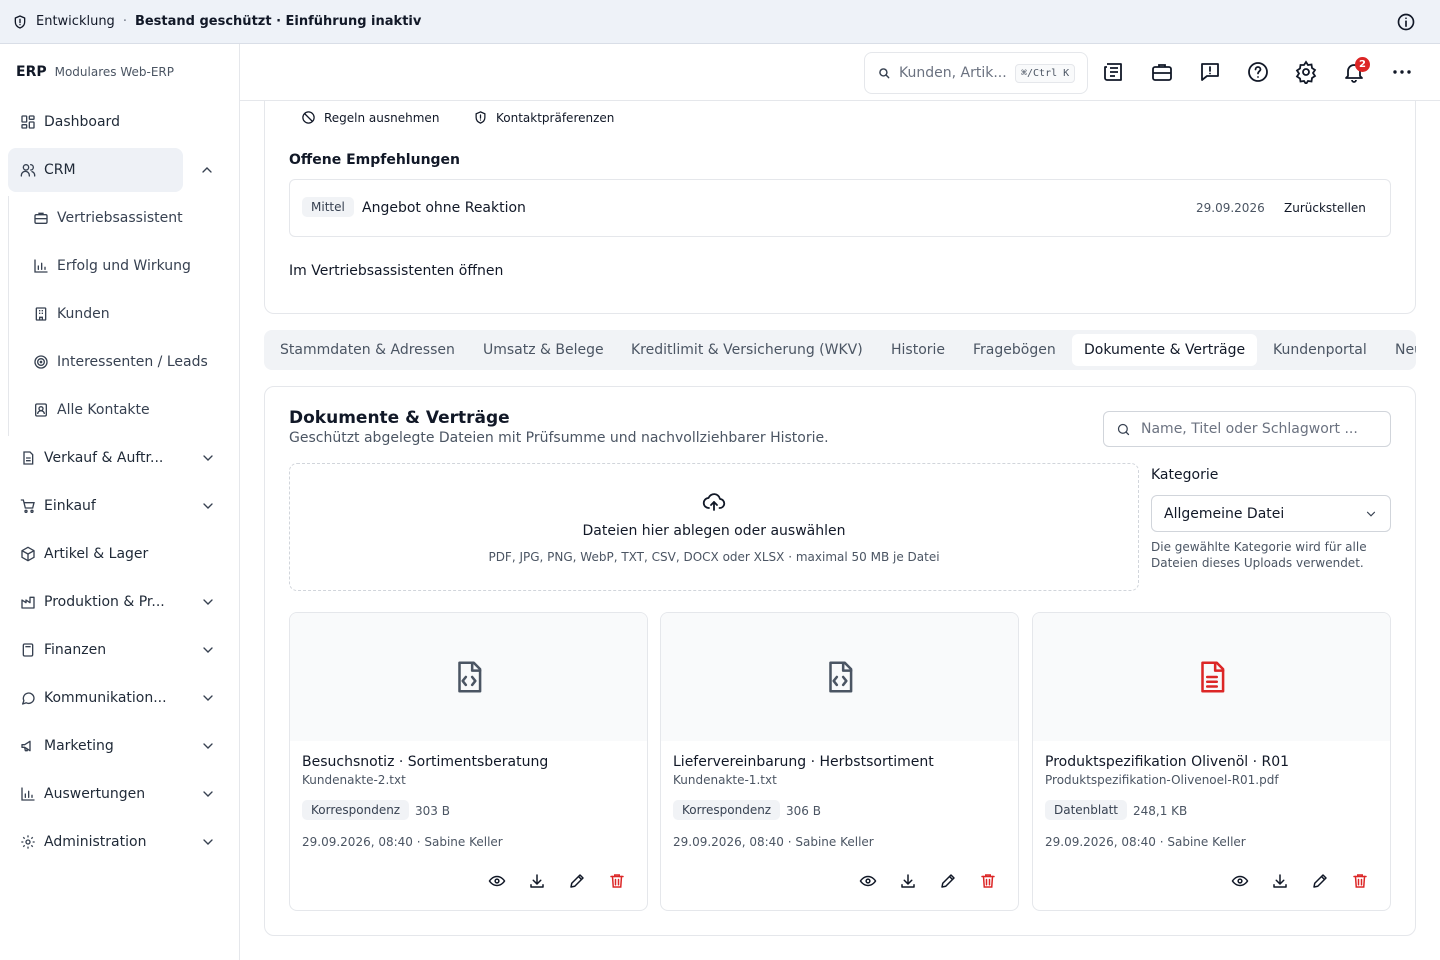  What do you see at coordinates (1185, 475) in the screenshot?
I see `category-label: Kategorie` at bounding box center [1185, 475].